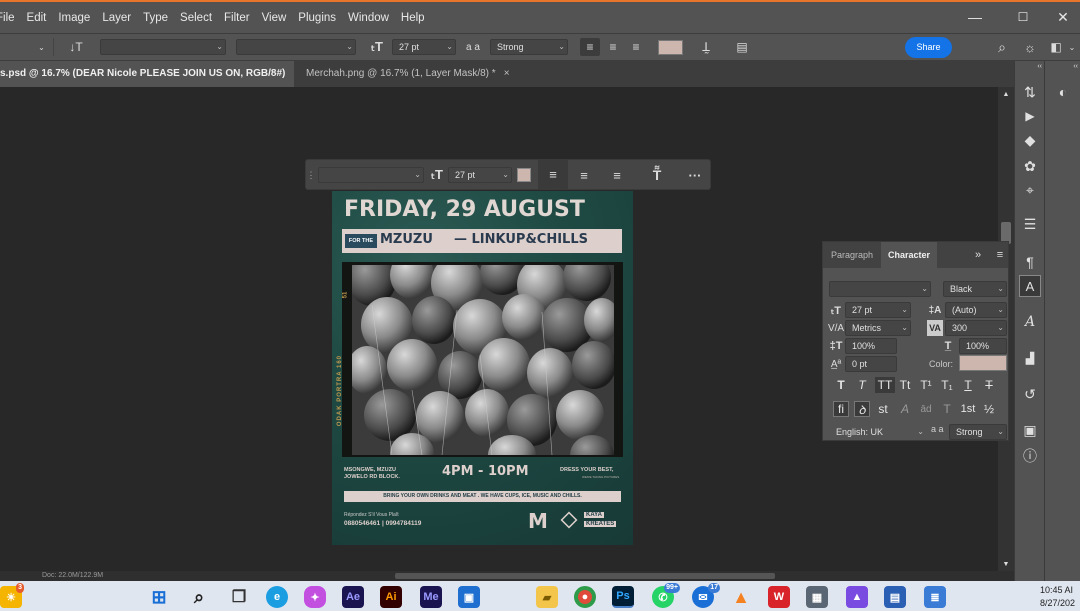 The image size is (1080, 611). Describe the element at coordinates (978, 255) in the screenshot. I see `expand-panel-icon: »` at that location.